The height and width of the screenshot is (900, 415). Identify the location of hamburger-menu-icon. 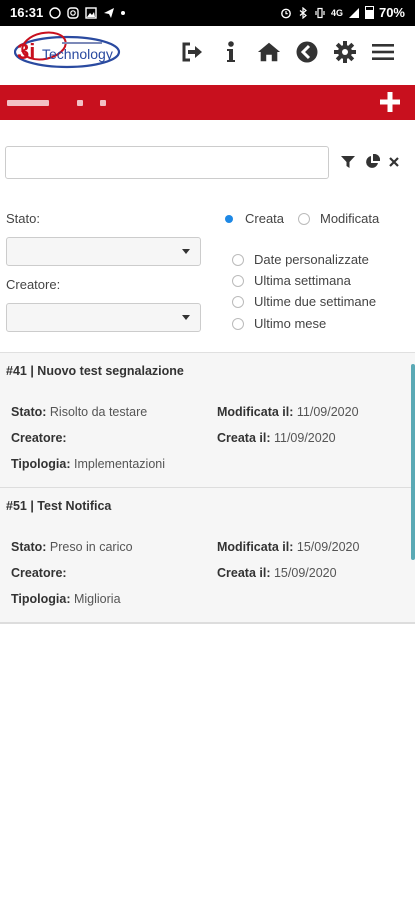
(383, 52).